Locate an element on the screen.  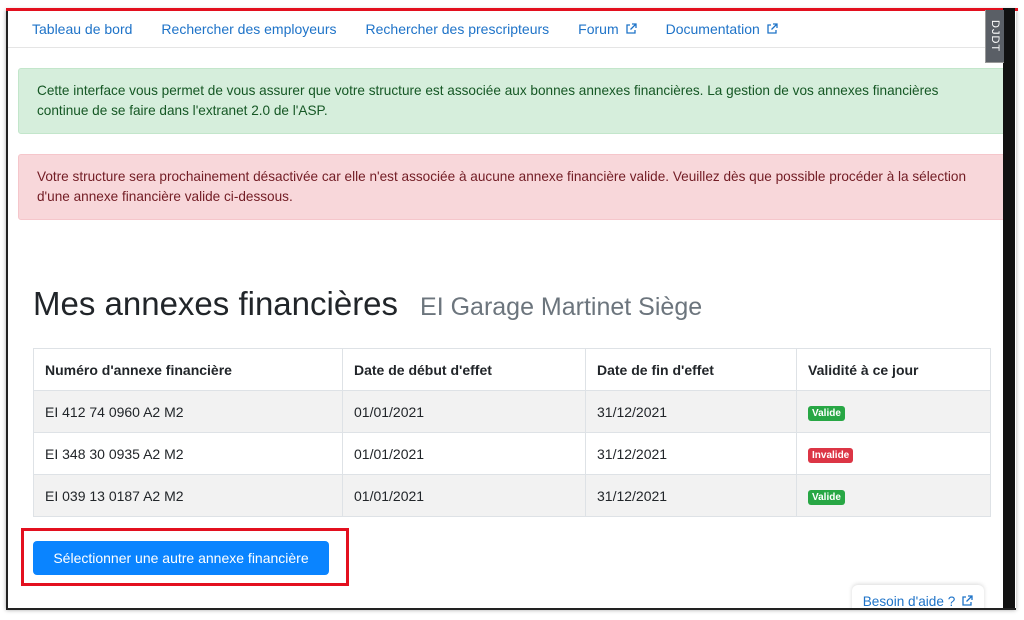
top-red-border is located at coordinates (512, 9).